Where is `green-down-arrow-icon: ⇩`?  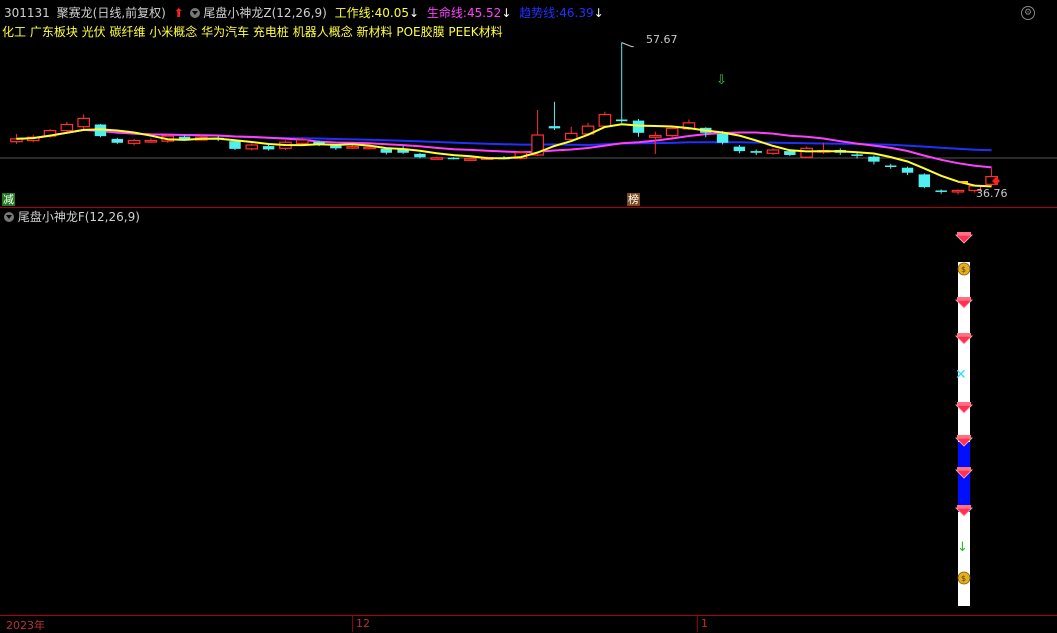
green-down-arrow-icon: ⇩ is located at coordinates (721, 80).